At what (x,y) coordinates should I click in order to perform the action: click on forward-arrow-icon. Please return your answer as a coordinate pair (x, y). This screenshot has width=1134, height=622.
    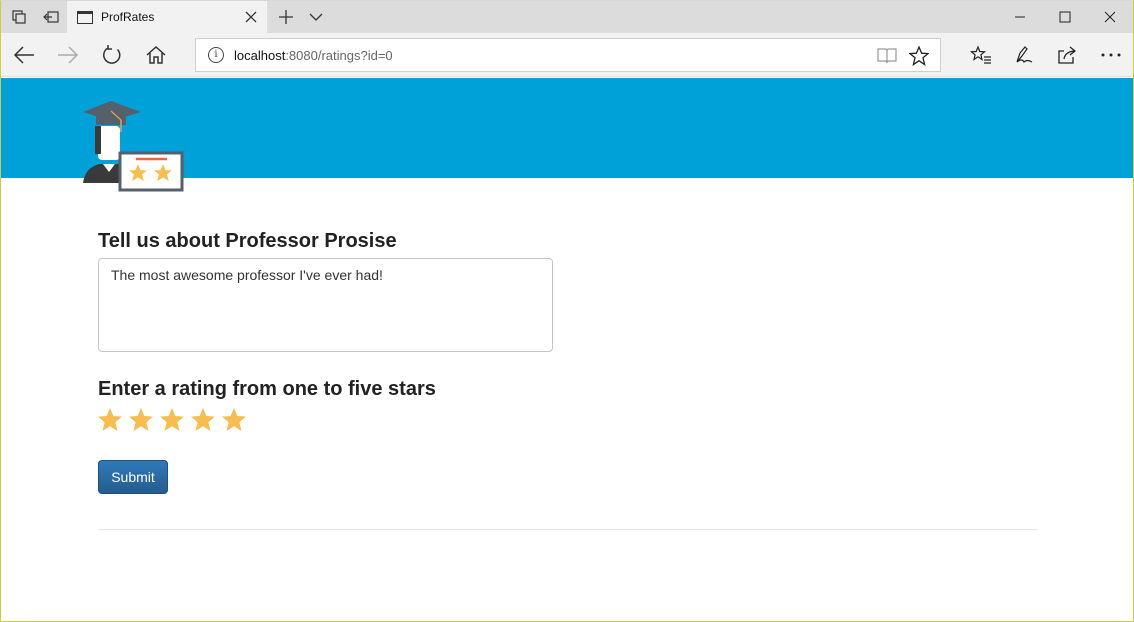
    Looking at the image, I should click on (68, 55).